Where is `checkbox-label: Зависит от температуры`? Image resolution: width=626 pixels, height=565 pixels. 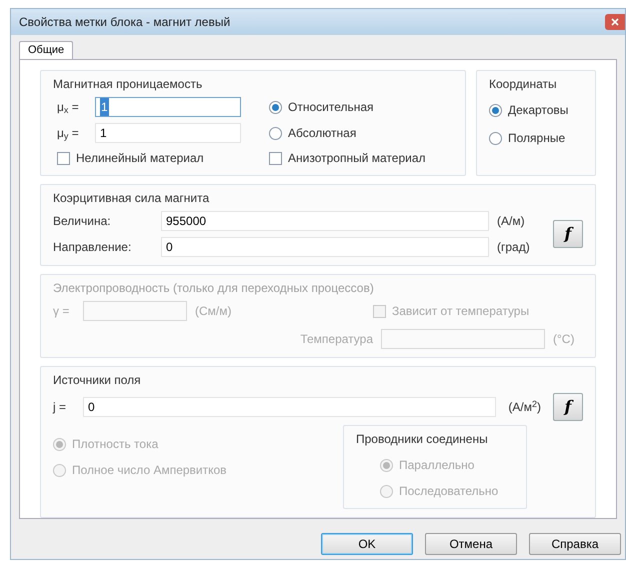 checkbox-label: Зависит от температуры is located at coordinates (461, 311).